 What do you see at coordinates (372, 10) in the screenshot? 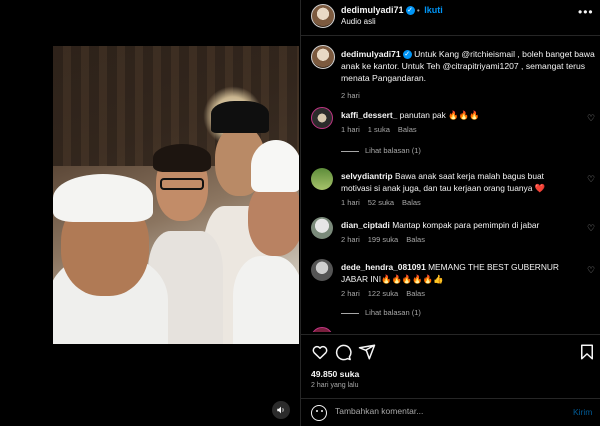
I see `author-username: dedimulyadi71` at bounding box center [372, 10].